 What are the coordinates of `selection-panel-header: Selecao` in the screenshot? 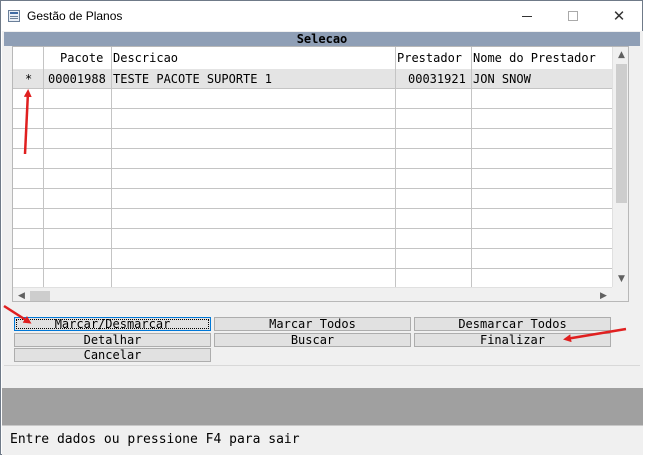 It's located at (322, 39).